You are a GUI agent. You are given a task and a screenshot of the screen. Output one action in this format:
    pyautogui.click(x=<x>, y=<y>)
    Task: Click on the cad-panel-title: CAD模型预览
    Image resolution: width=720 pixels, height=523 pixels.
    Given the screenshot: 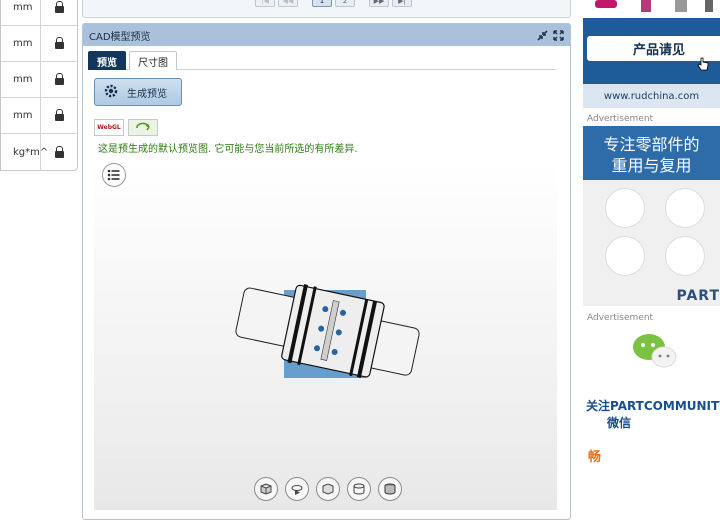 What is the action you would take?
    pyautogui.click(x=120, y=37)
    